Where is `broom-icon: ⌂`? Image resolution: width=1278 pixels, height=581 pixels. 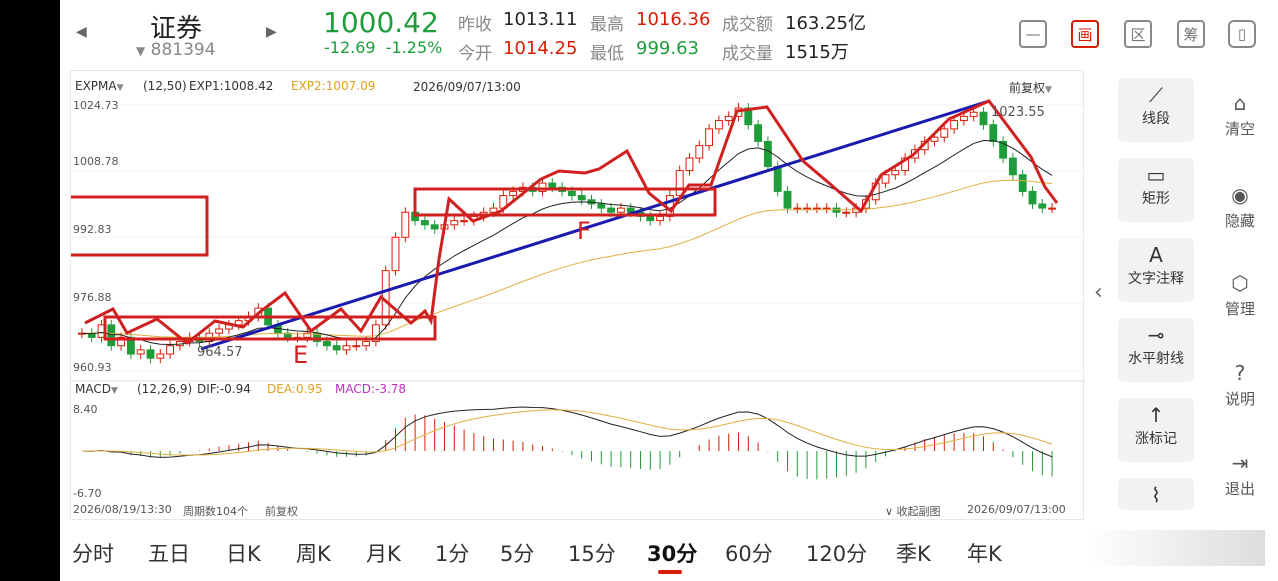 broom-icon: ⌂ is located at coordinates (1240, 103).